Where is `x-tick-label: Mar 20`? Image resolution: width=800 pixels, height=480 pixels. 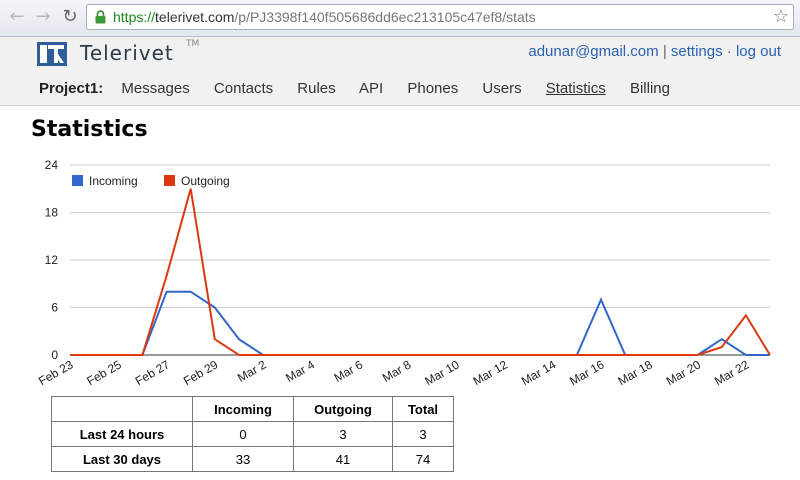
x-tick-label: Mar 20 is located at coordinates (684, 372).